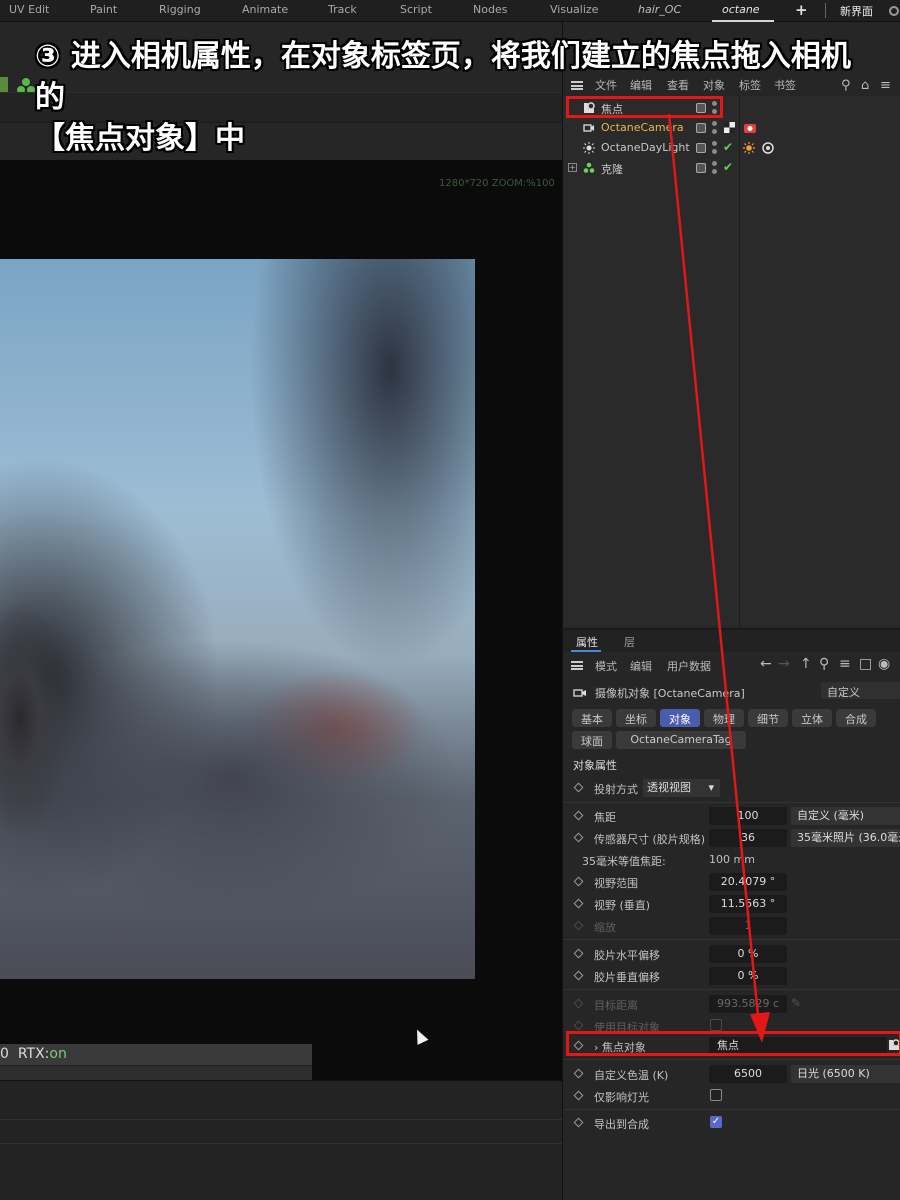 The height and width of the screenshot is (1200, 900). What do you see at coordinates (281, 1140) in the screenshot?
I see `timeline-panel` at bounding box center [281, 1140].